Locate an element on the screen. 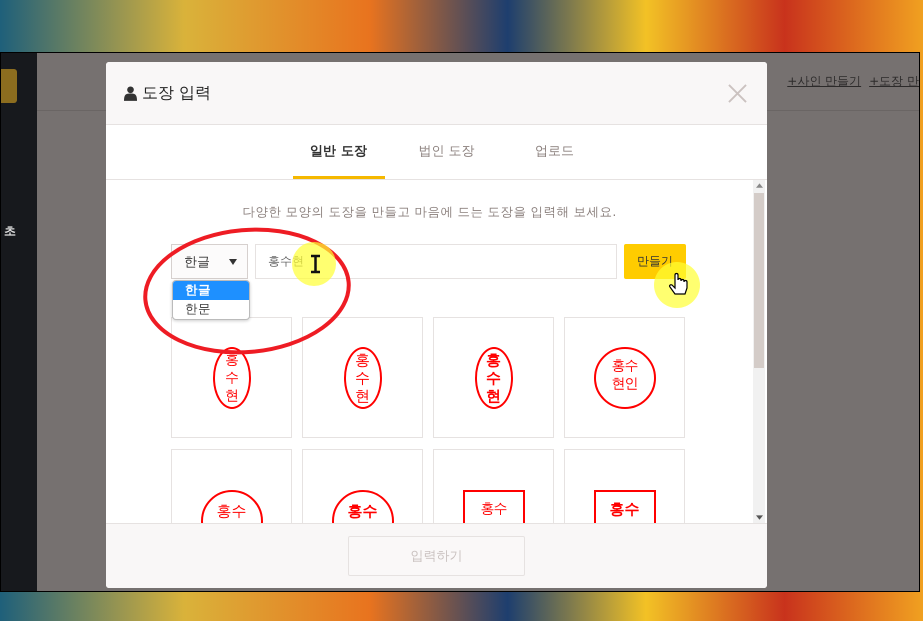 The image size is (923, 621). dialog-title: 도장 입력 is located at coordinates (177, 93).